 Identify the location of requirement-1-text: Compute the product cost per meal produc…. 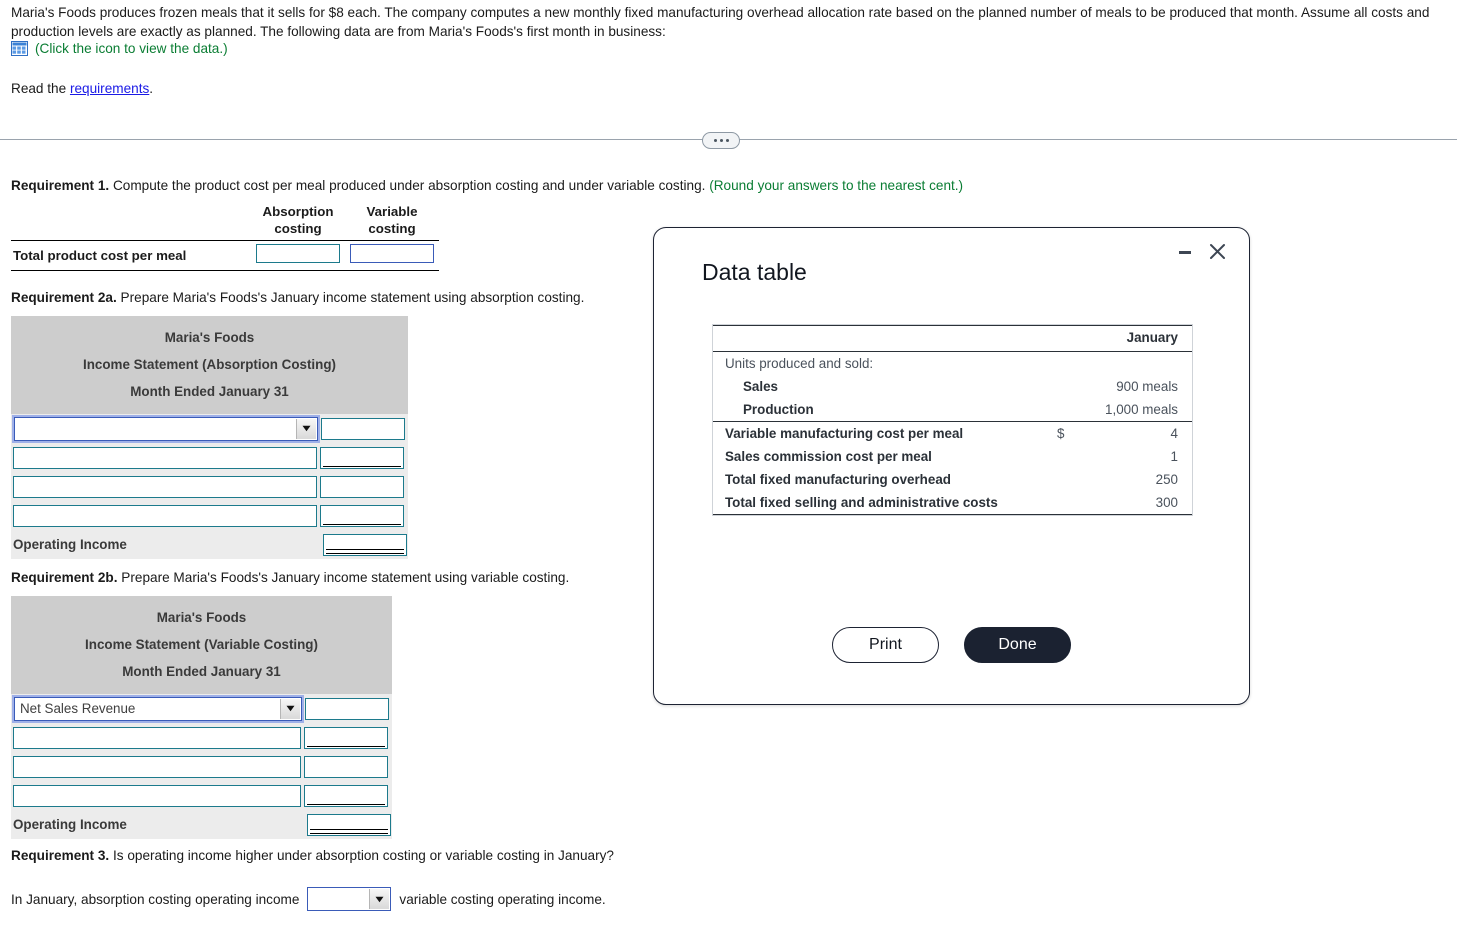
(409, 185).